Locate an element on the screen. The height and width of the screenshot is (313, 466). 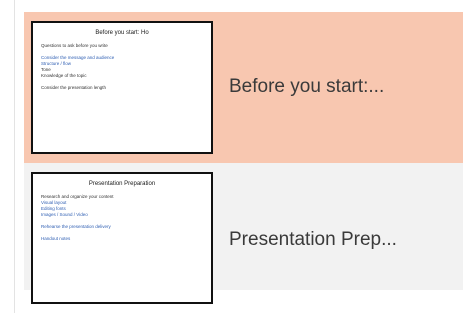
thumbnail-title: Before you start: Ho is located at coordinates (122, 33).